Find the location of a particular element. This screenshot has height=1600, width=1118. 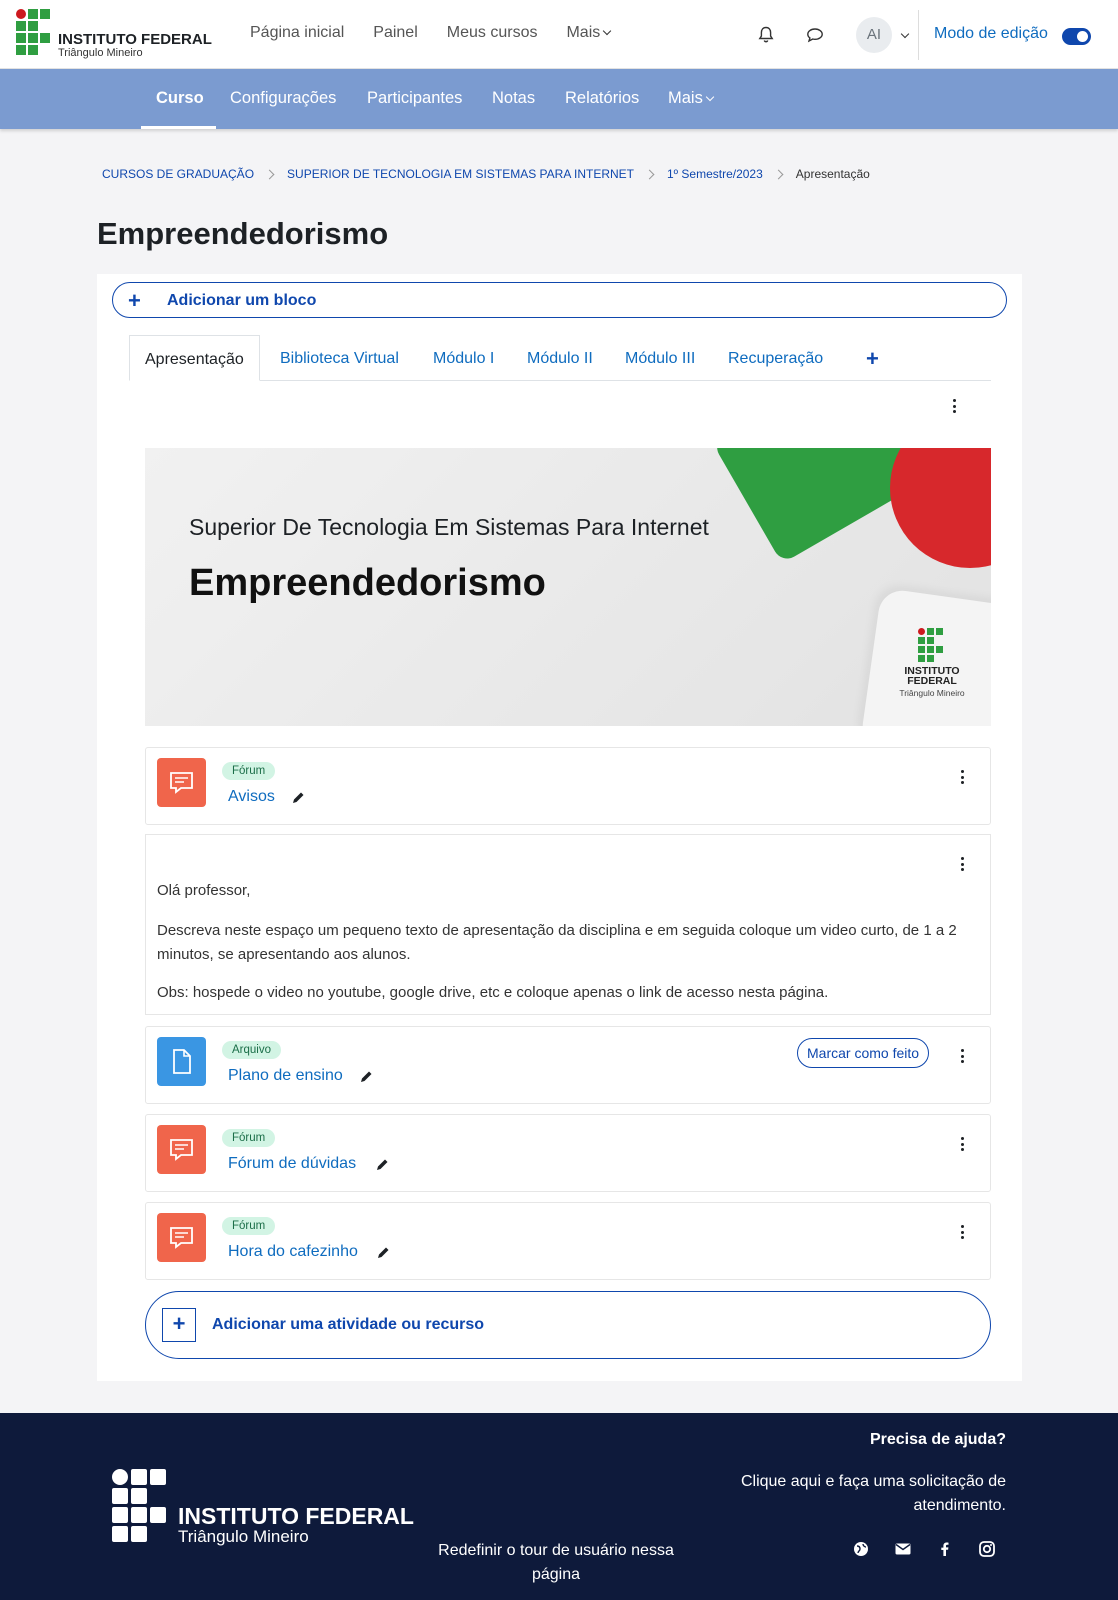

activity-item: Fórum Fórum de dúvidas is located at coordinates (568, 1153).